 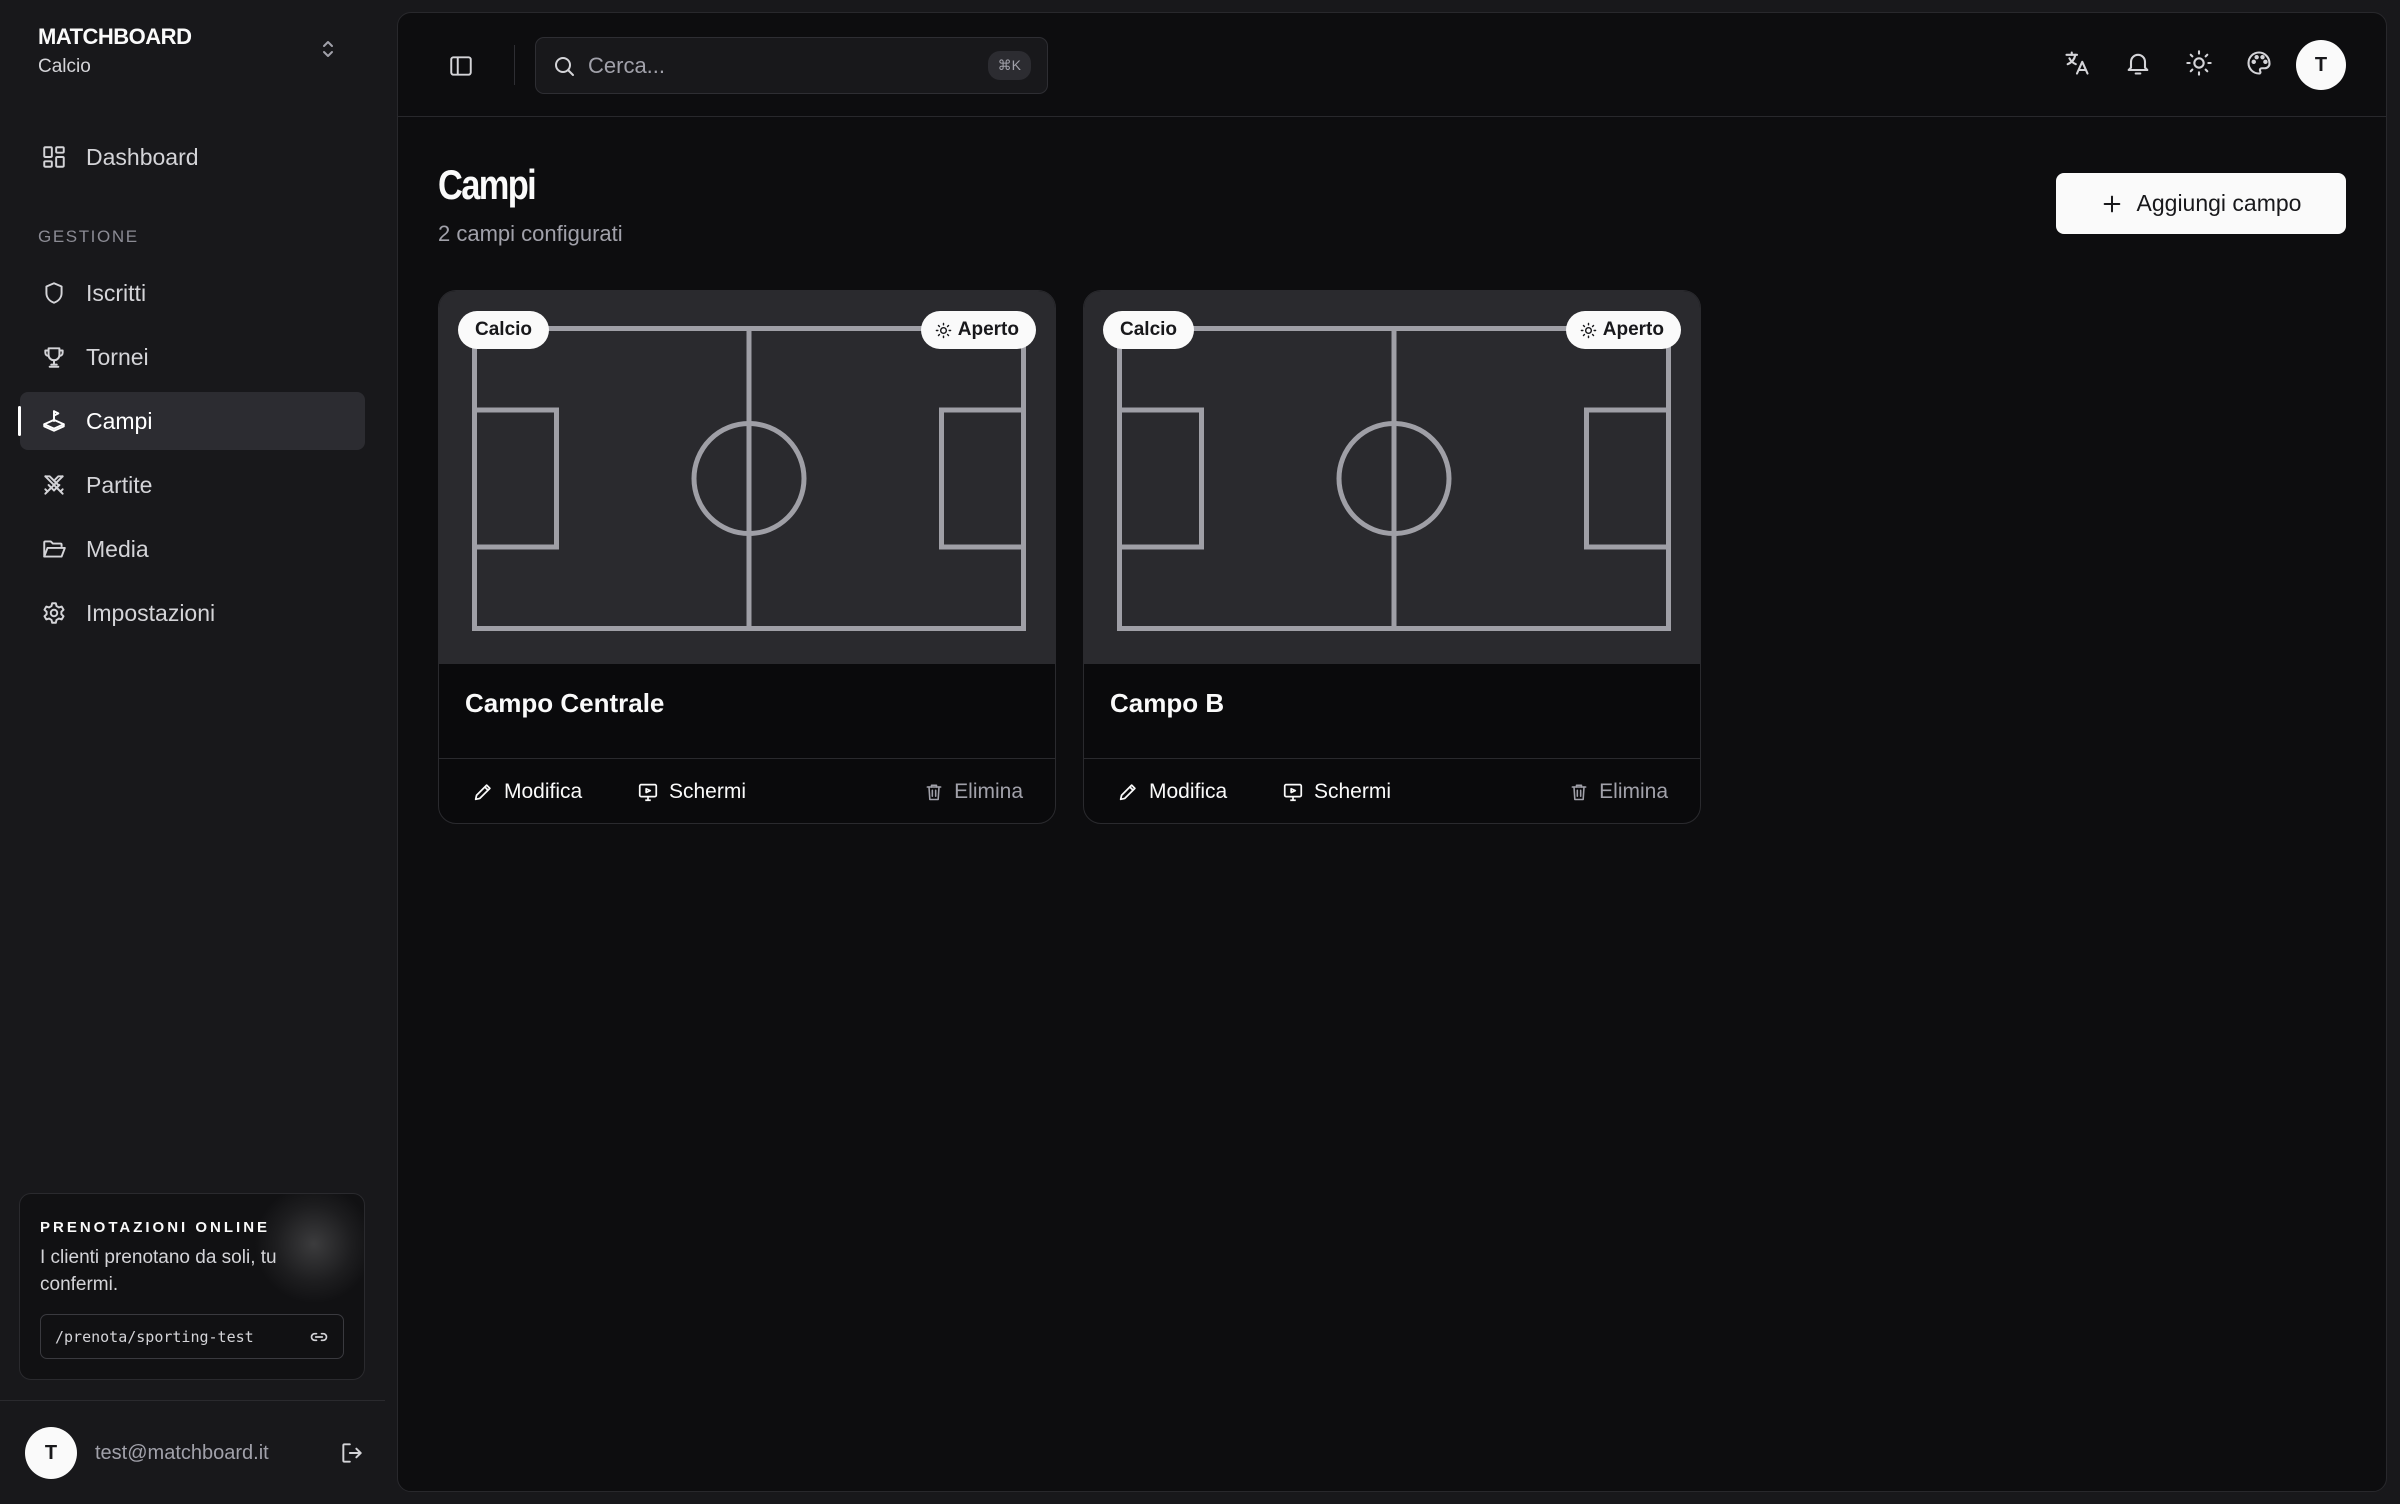 I want to click on swords-icon, so click(x=52, y=485).